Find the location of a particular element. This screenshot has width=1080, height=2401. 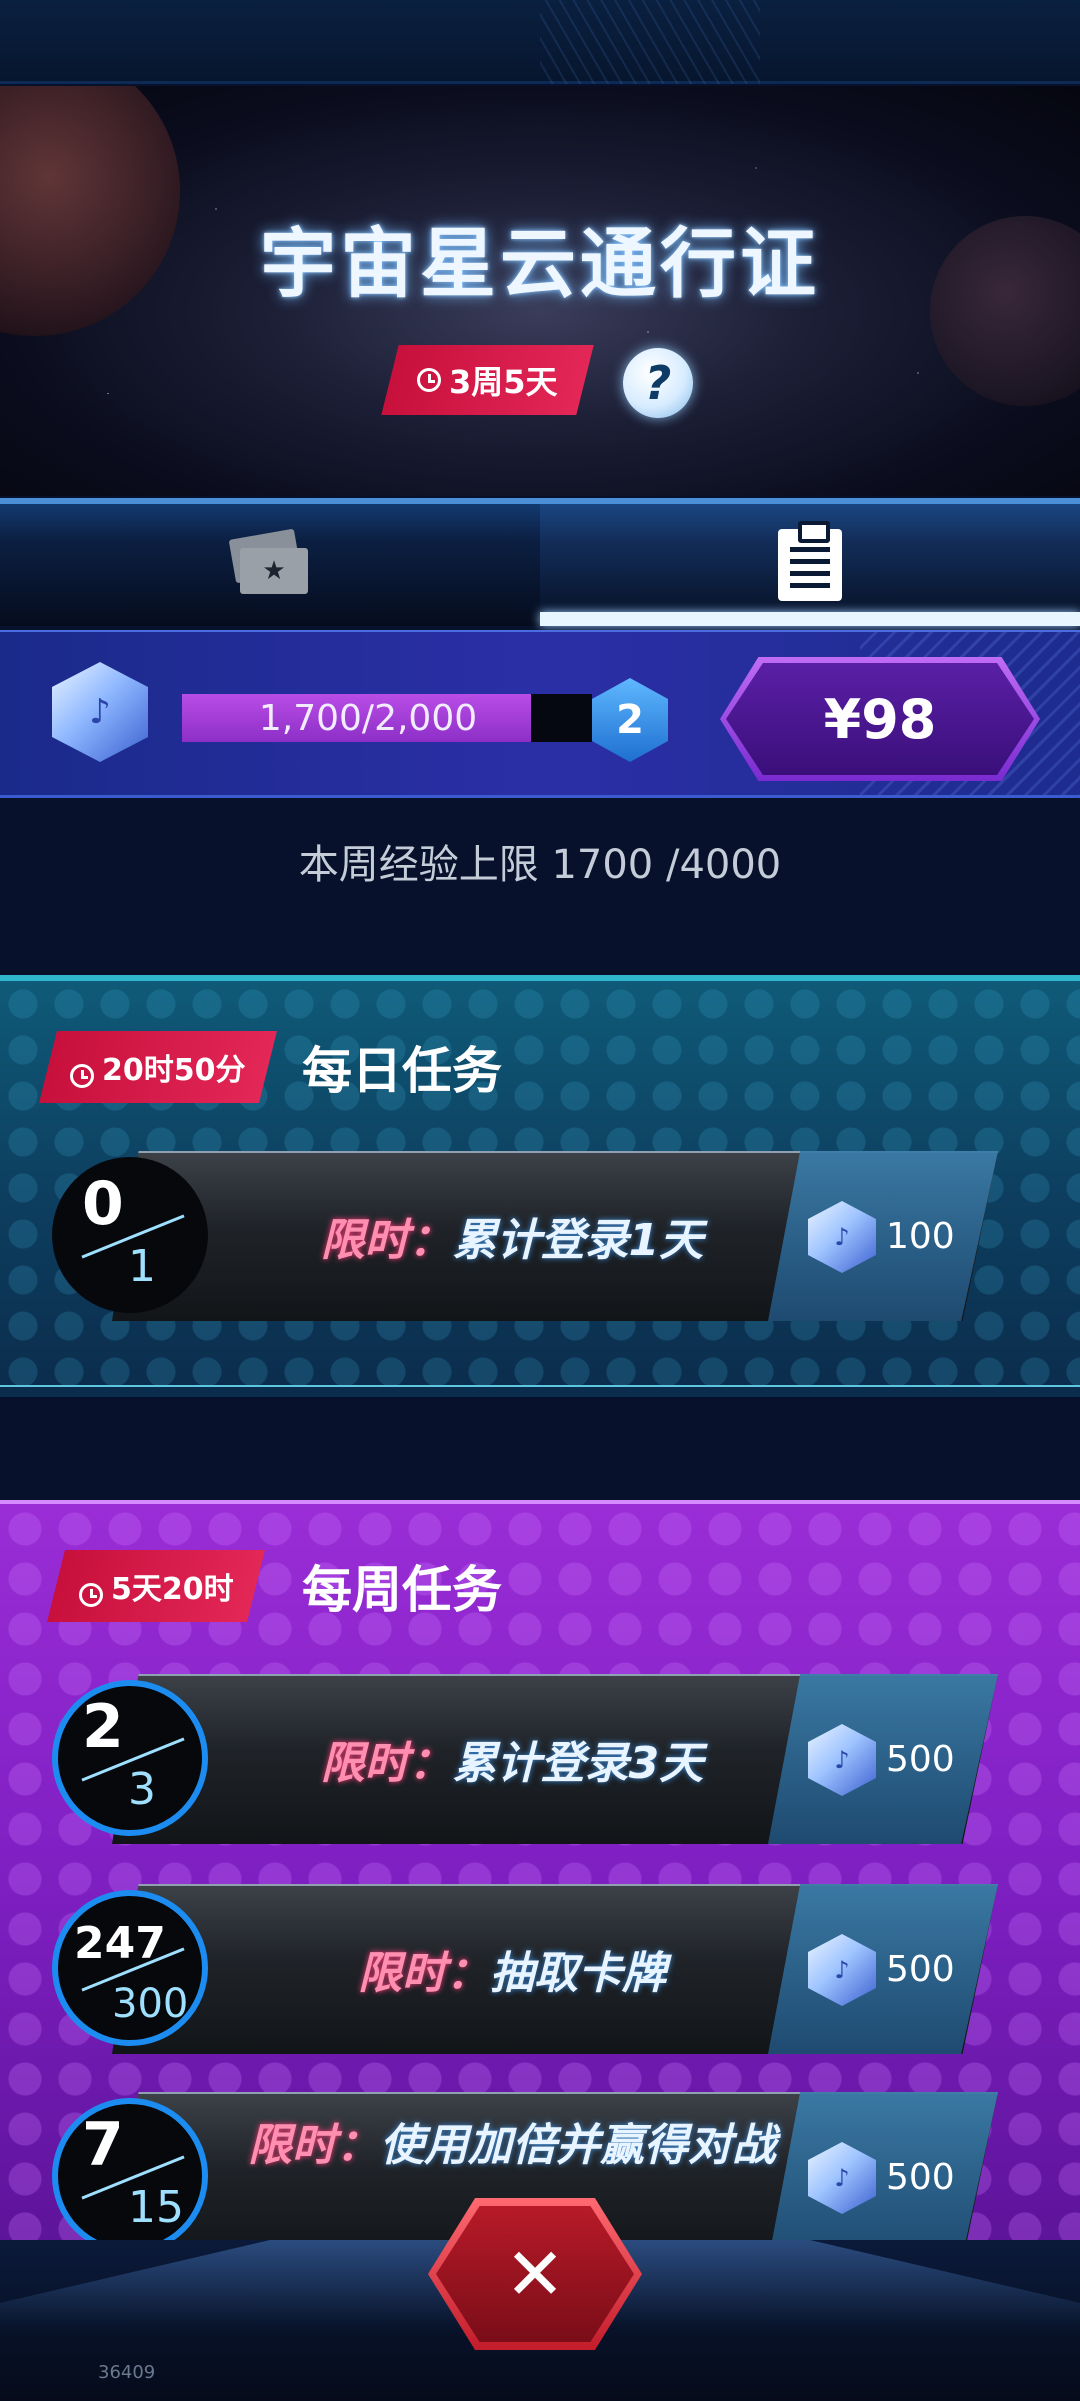

task-progress-current: 2 is located at coordinates (103, 1727).